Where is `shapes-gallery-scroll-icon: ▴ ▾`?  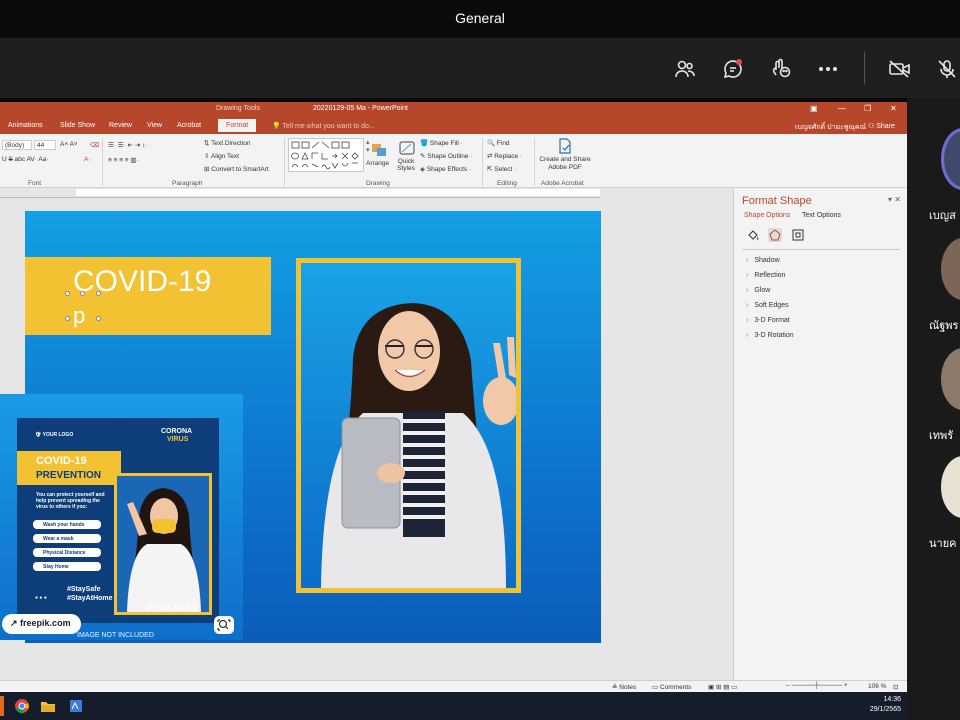
shapes-gallery-scroll-icon: ▴ ▾ is located at coordinates (368, 146).